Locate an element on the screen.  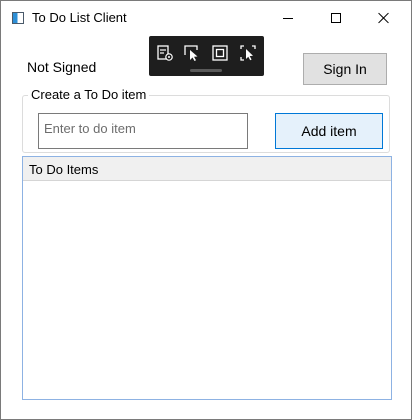
select-element-button is located at coordinates (192, 53).